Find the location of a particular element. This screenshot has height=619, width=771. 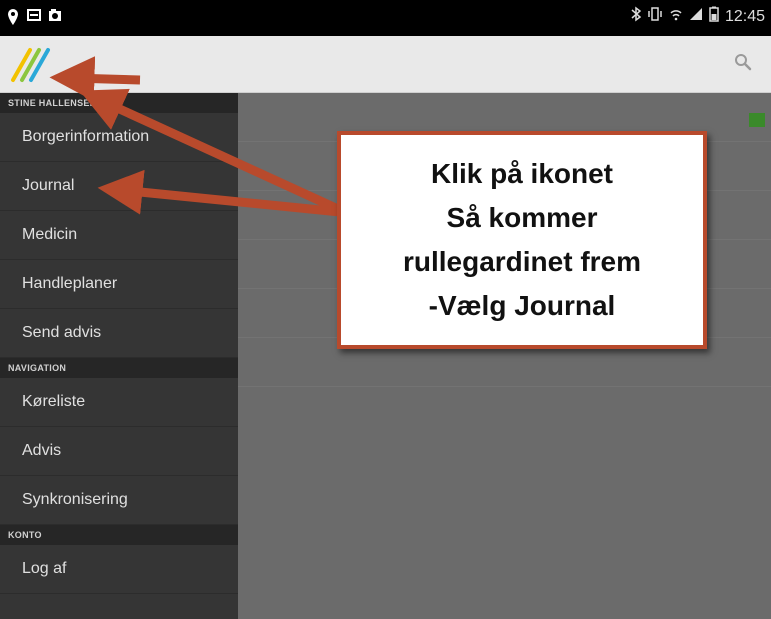

battery-icon is located at coordinates (714, 16).